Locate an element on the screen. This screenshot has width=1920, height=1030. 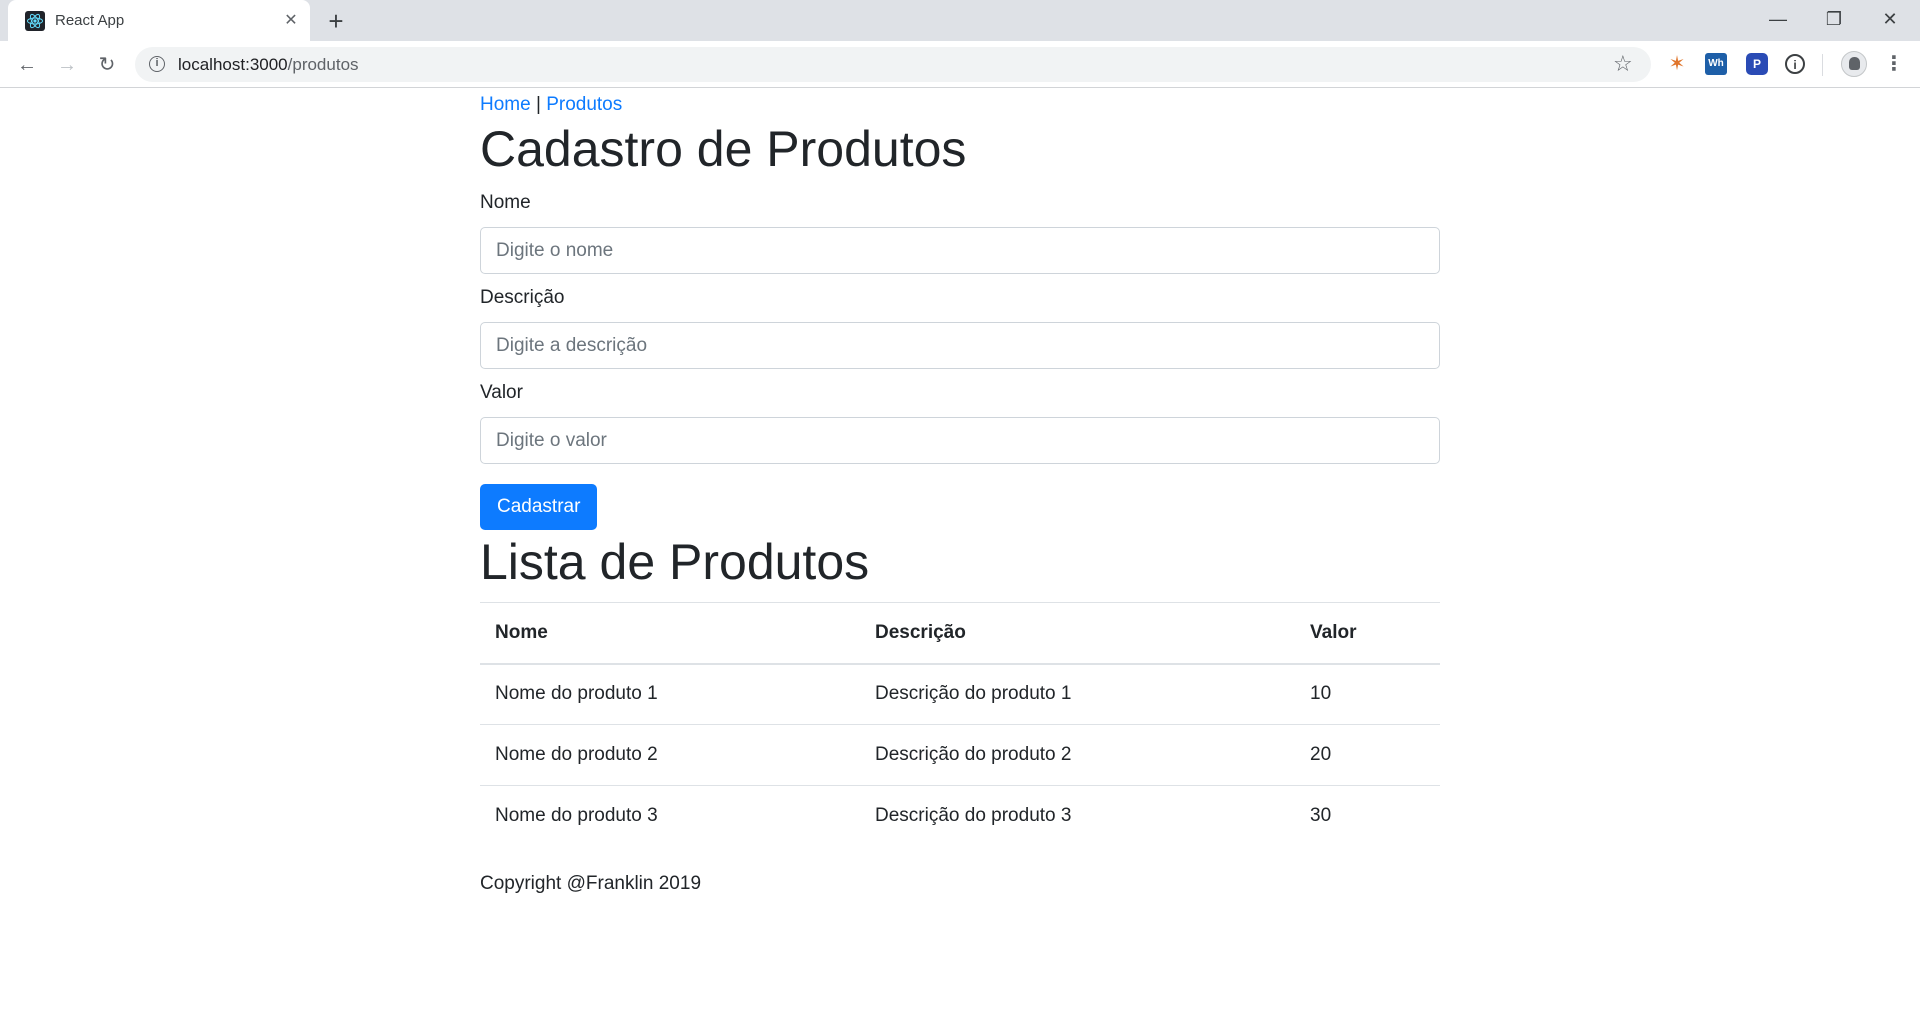
window-minimize-button: — is located at coordinates (1778, 20).